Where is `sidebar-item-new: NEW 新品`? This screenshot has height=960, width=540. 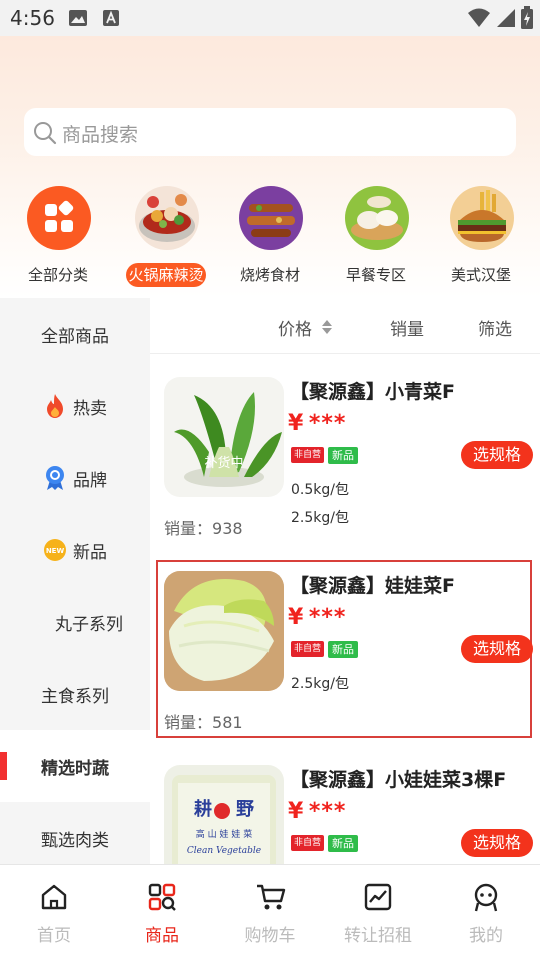
sidebar-item-new: NEW 新品 is located at coordinates (75, 550).